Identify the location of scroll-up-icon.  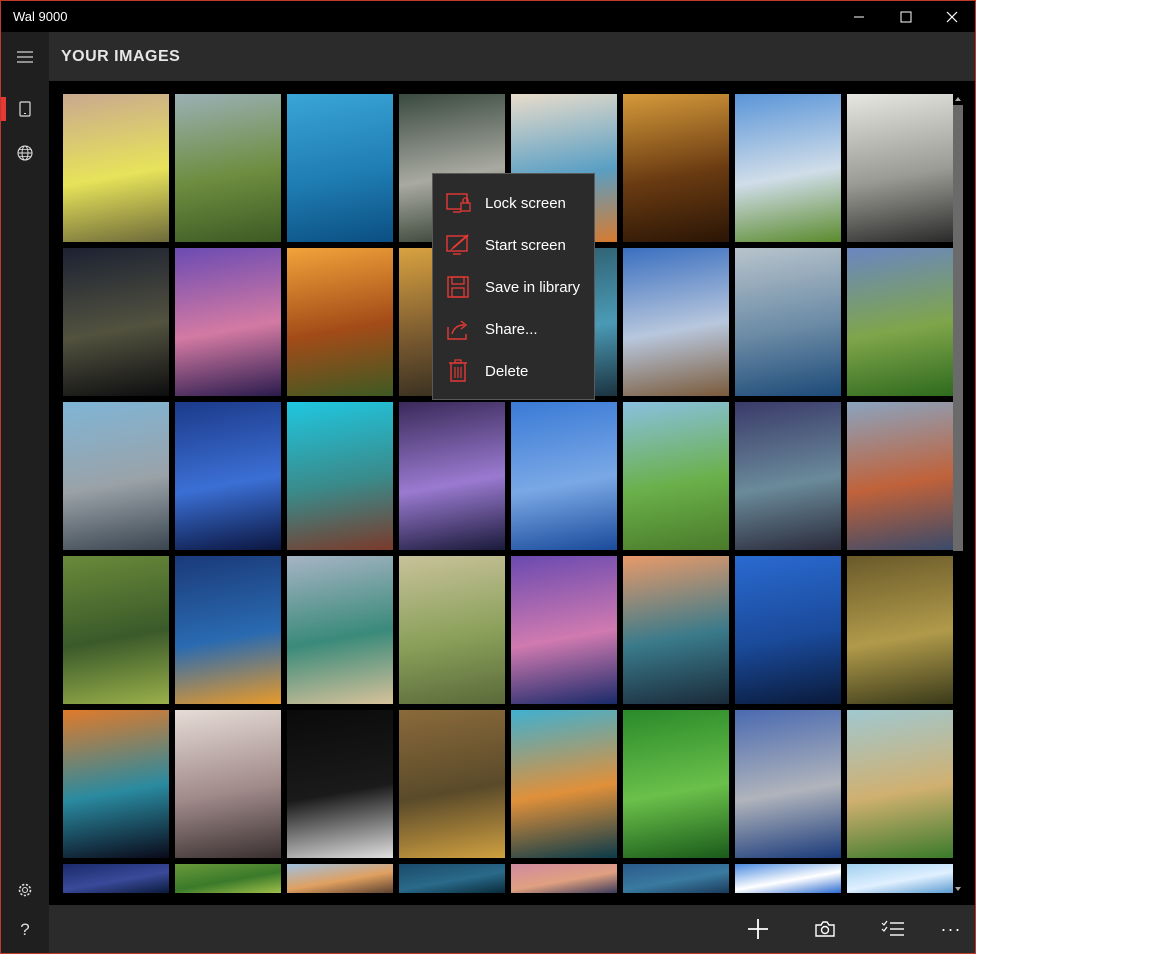
(958, 99).